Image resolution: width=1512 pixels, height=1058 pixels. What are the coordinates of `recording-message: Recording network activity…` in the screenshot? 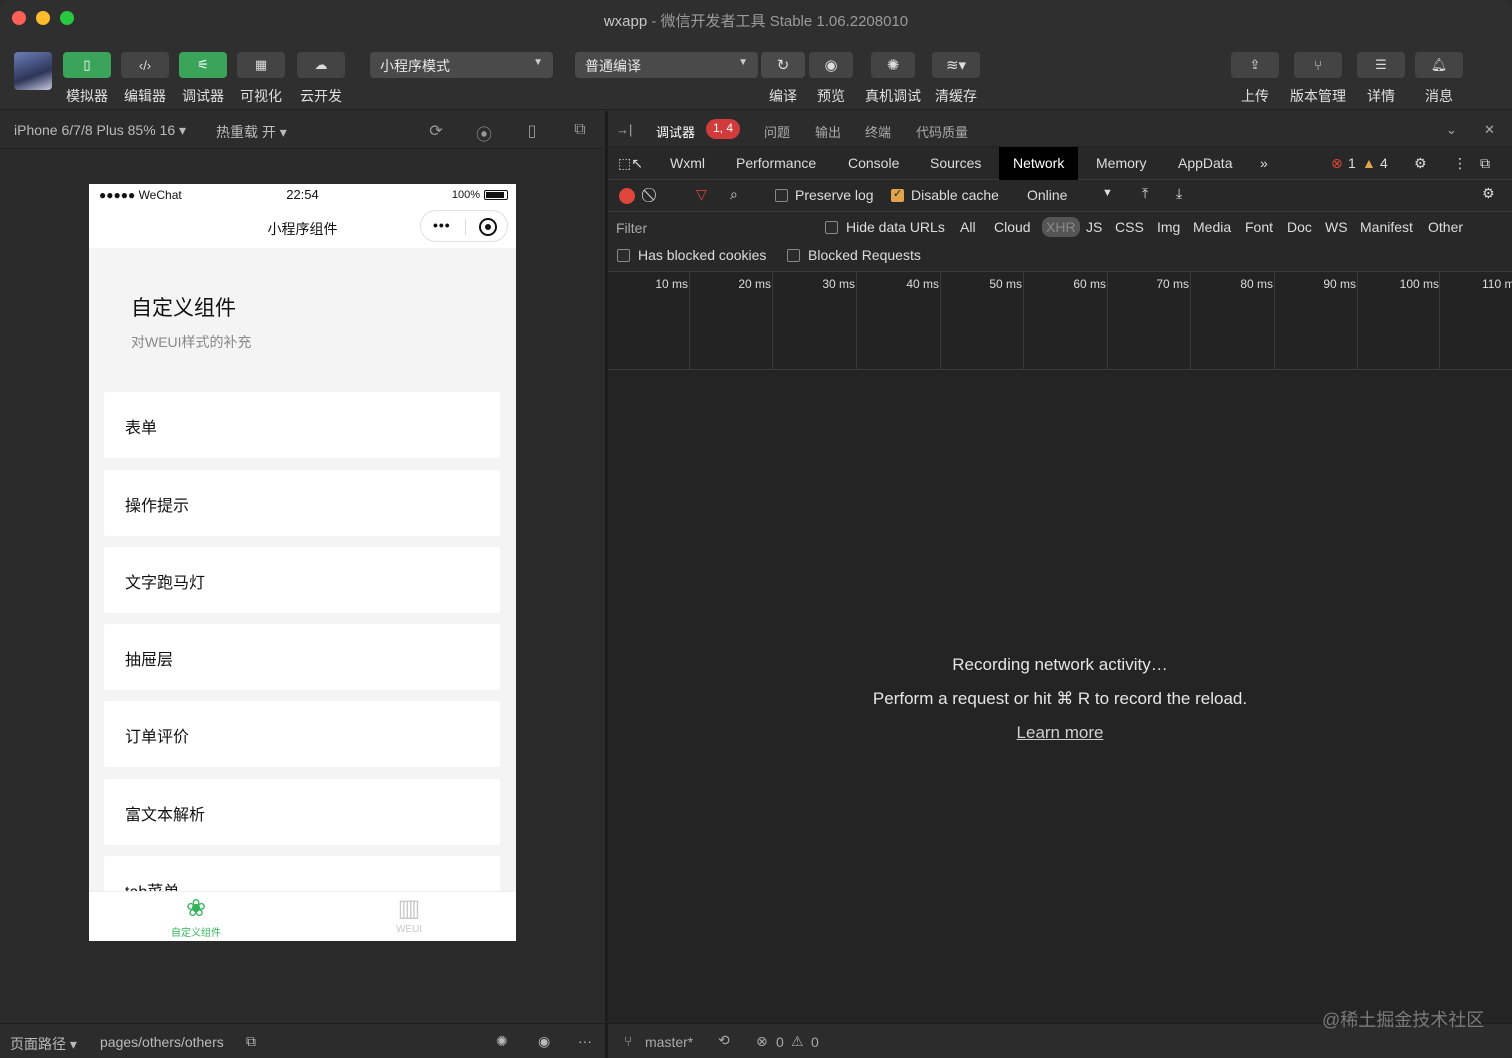 It's located at (1060, 664).